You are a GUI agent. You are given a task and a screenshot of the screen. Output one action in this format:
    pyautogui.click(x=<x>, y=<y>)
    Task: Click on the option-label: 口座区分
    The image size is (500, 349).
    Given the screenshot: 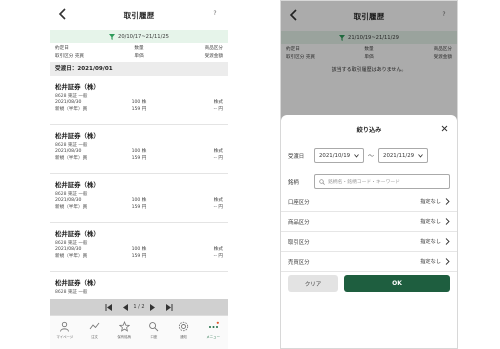 What is the action you would take?
    pyautogui.click(x=299, y=202)
    